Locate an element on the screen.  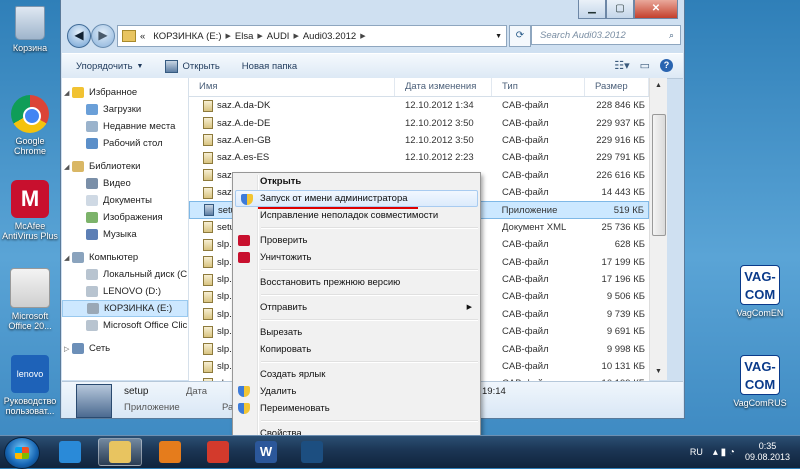
preview-pane-icon: ▭ is located at coordinates (645, 65).